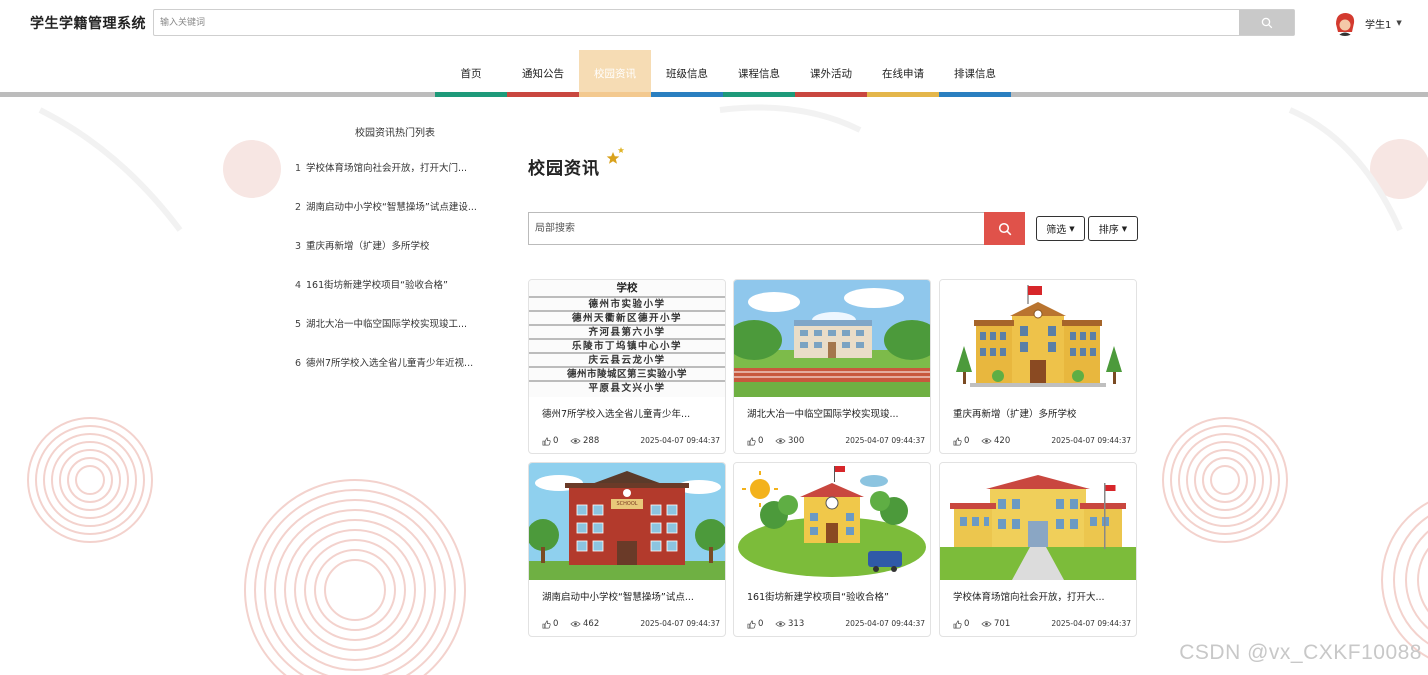  I want to click on news-card-meta: 0 420 2025-04-07 09:44:37, so click(1042, 442).